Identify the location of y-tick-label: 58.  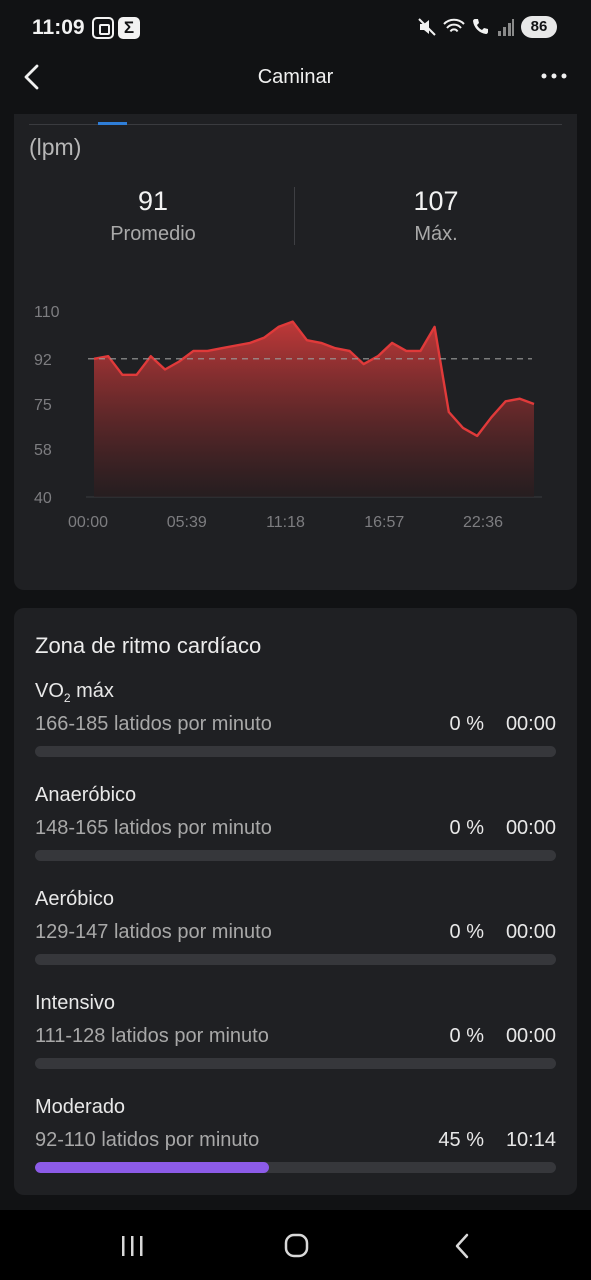
(43, 450).